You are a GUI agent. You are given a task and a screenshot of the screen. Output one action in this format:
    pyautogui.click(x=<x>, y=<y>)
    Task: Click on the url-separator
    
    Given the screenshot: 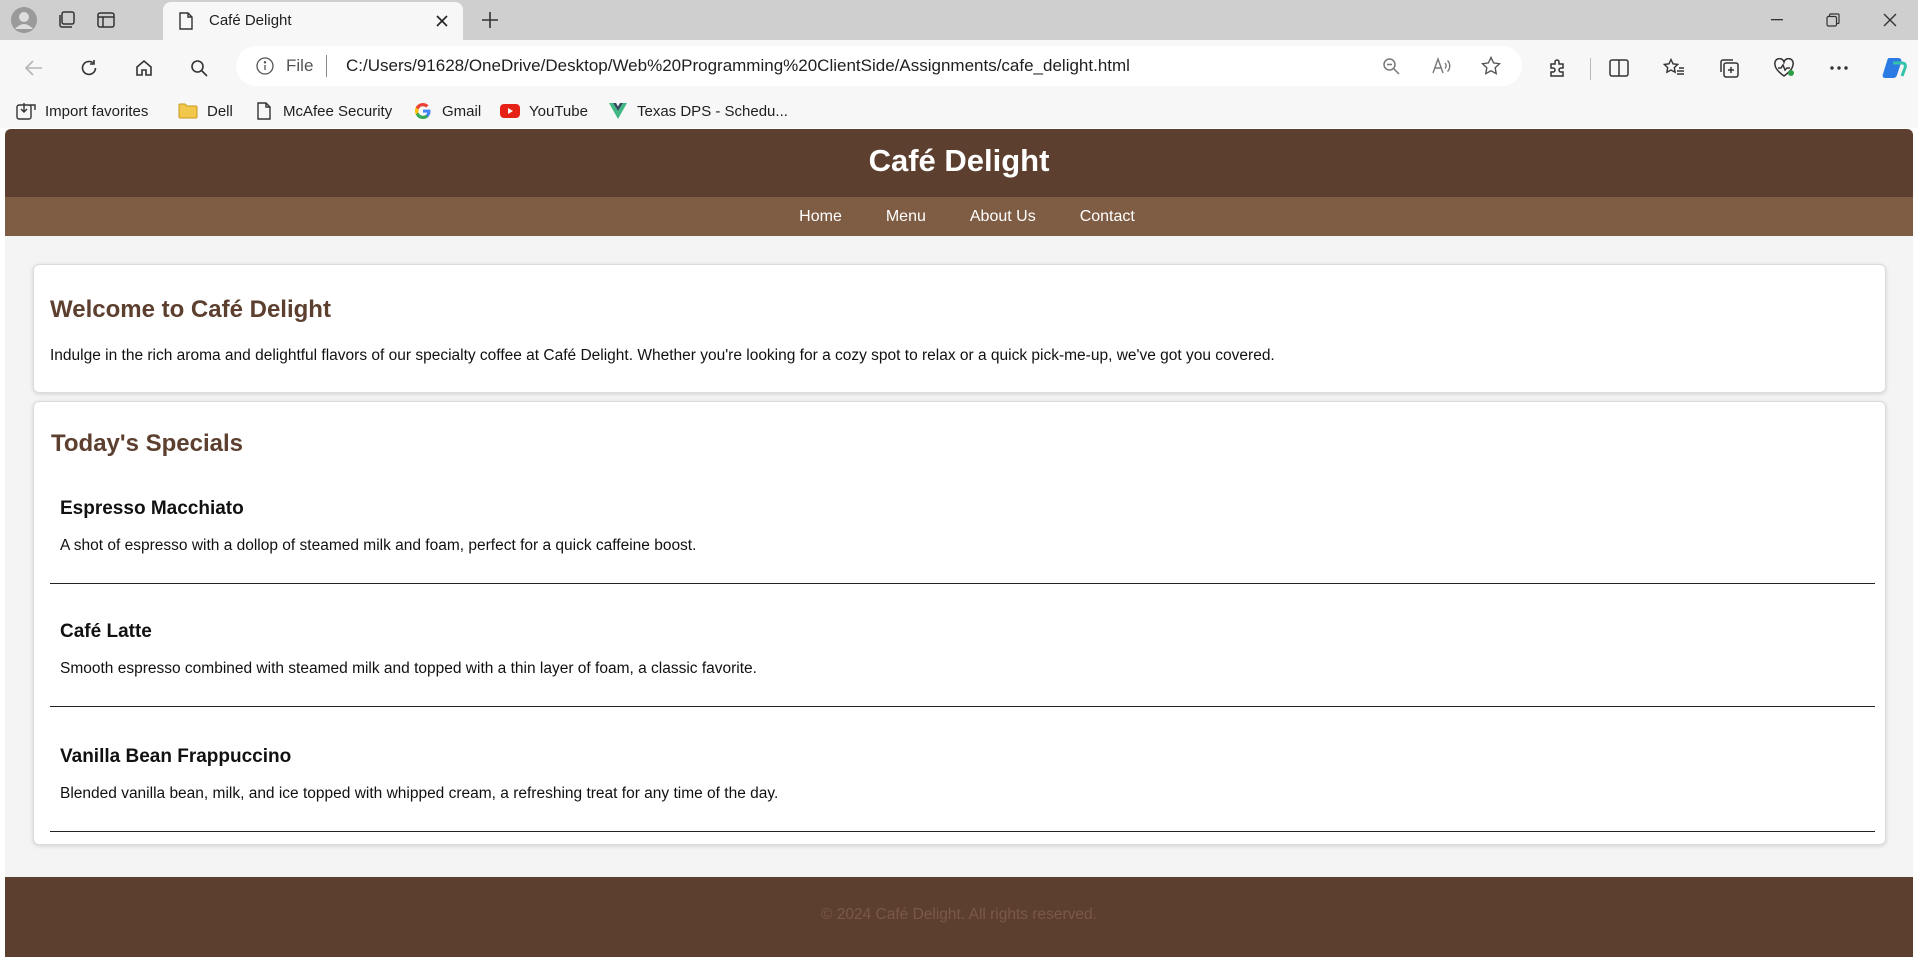 What is the action you would take?
    pyautogui.click(x=326, y=66)
    